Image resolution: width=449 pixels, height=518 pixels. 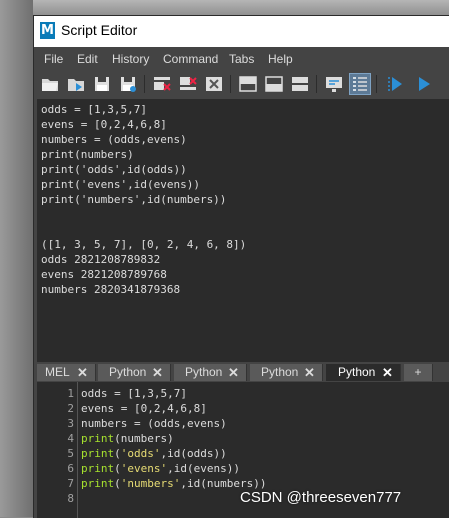 I want to click on line-number: 7, so click(x=70, y=483).